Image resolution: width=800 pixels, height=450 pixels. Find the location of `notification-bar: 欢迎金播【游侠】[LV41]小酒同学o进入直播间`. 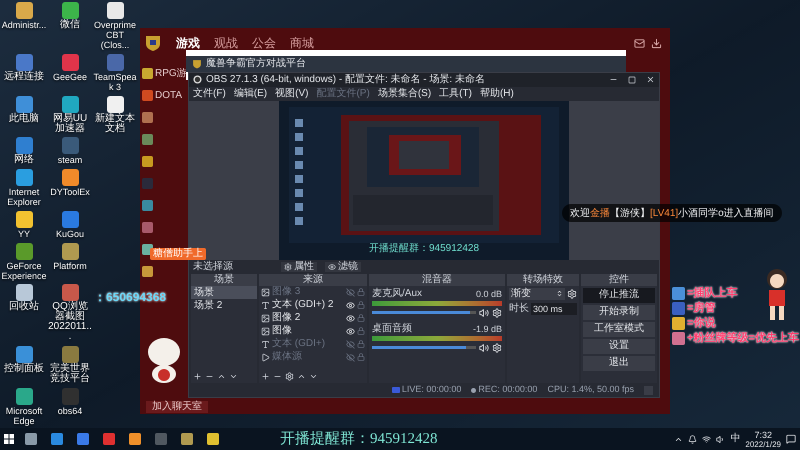

notification-bar: 欢迎金播【游侠】[LV41]小酒同学o进入直播间 is located at coordinates (672, 213).